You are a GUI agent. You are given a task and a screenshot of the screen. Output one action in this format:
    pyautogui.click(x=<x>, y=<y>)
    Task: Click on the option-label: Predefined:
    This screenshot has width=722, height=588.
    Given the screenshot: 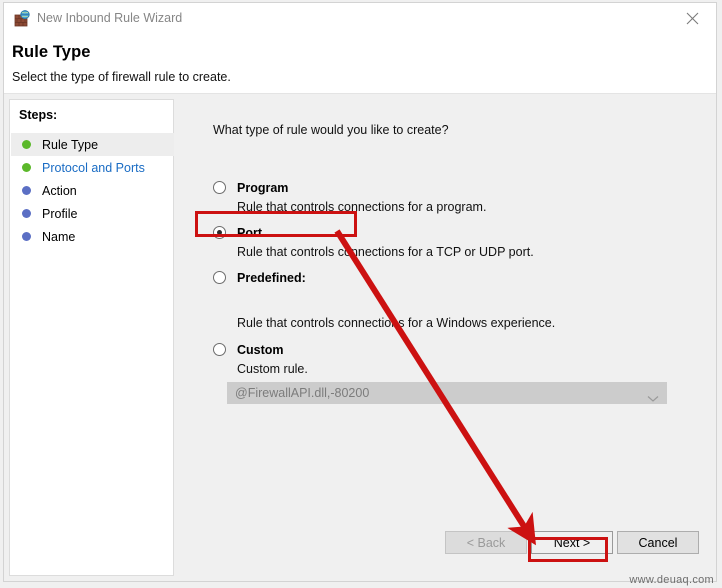 What is the action you would take?
    pyautogui.click(x=271, y=277)
    